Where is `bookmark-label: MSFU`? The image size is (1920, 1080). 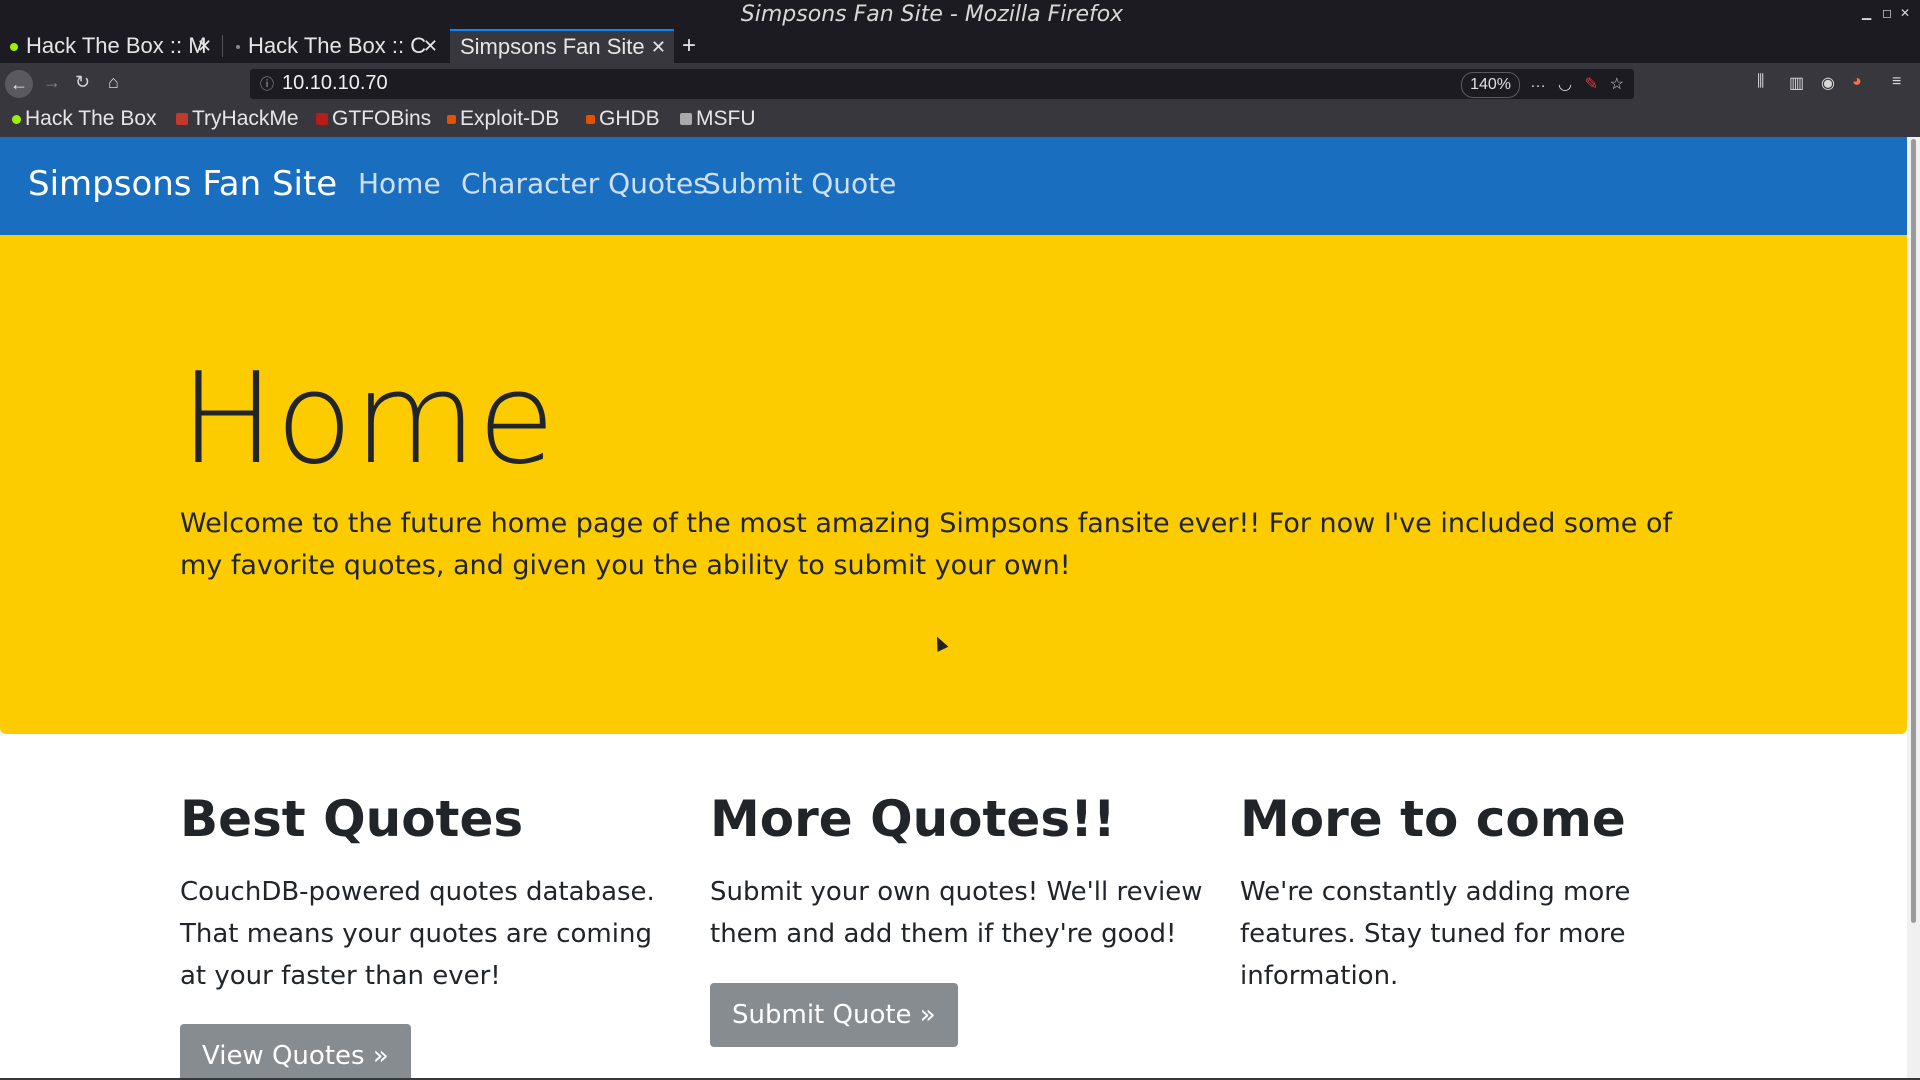
bookmark-label: MSFU is located at coordinates (726, 118).